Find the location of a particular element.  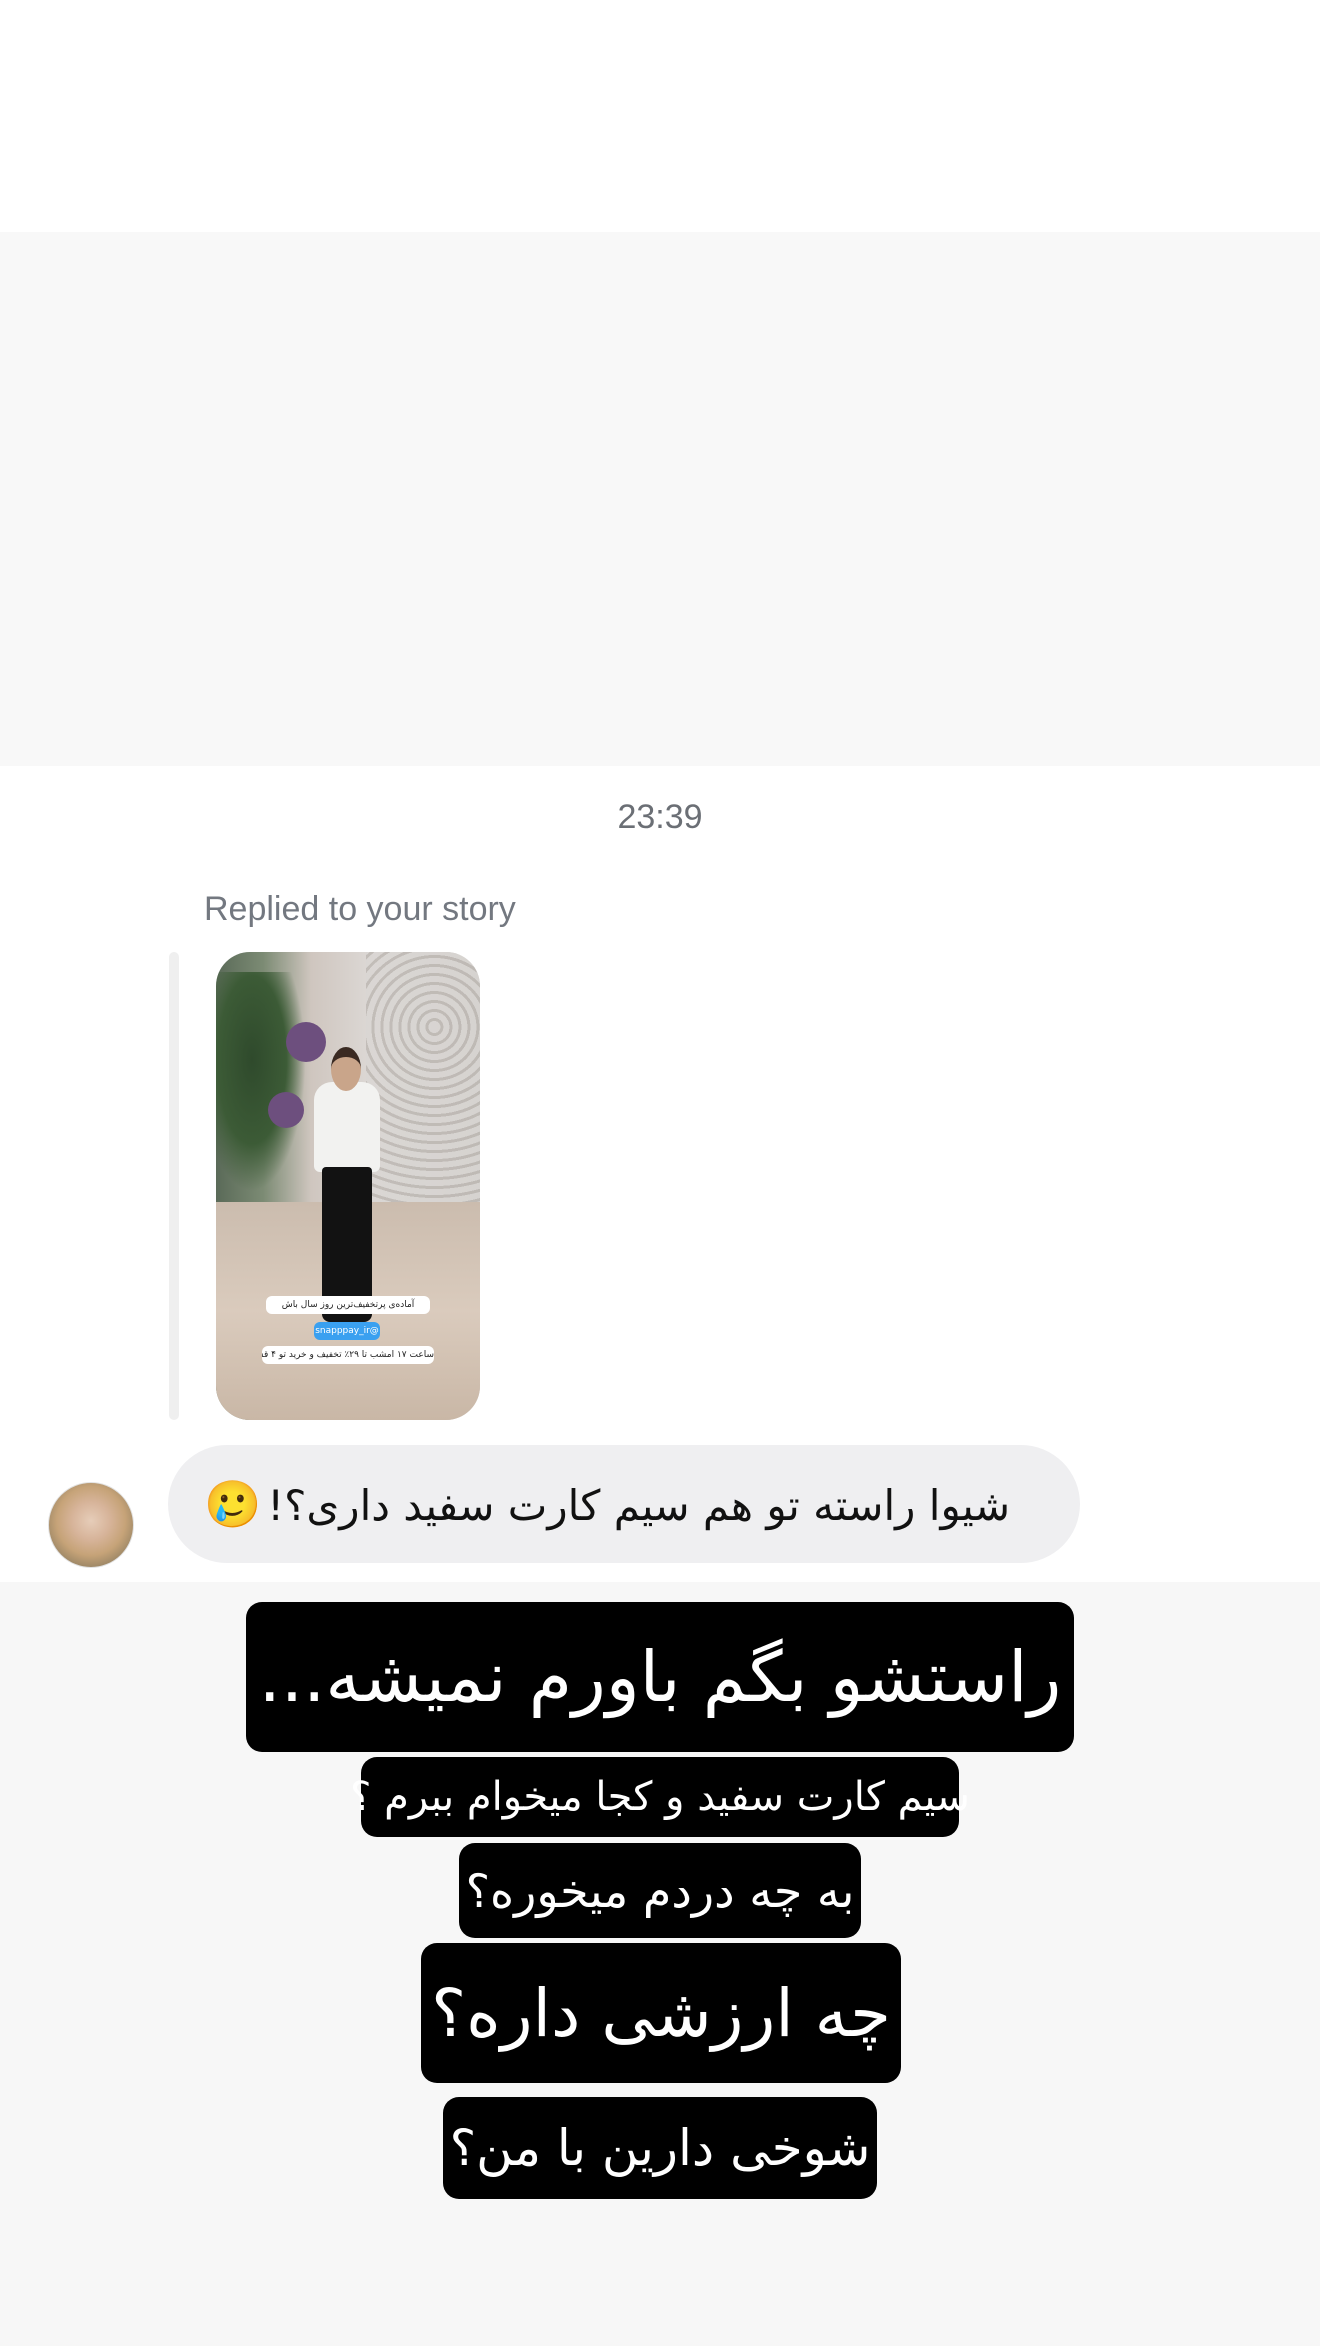

message-timestamp: 23:39 is located at coordinates (660, 817).